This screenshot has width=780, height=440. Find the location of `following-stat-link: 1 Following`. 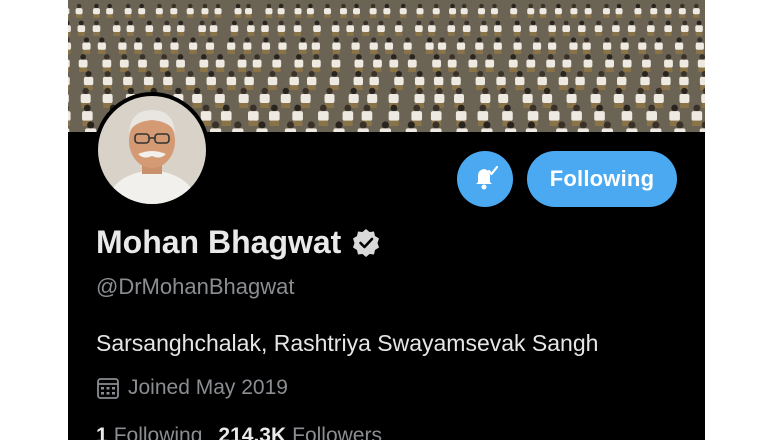

following-stat-link: 1 Following is located at coordinates (149, 432).